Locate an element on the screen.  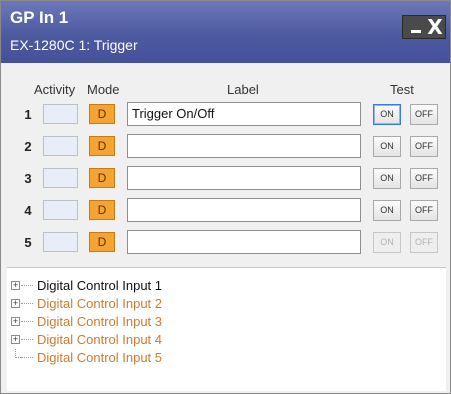
label-field: Trigger On/Off is located at coordinates (244, 114).